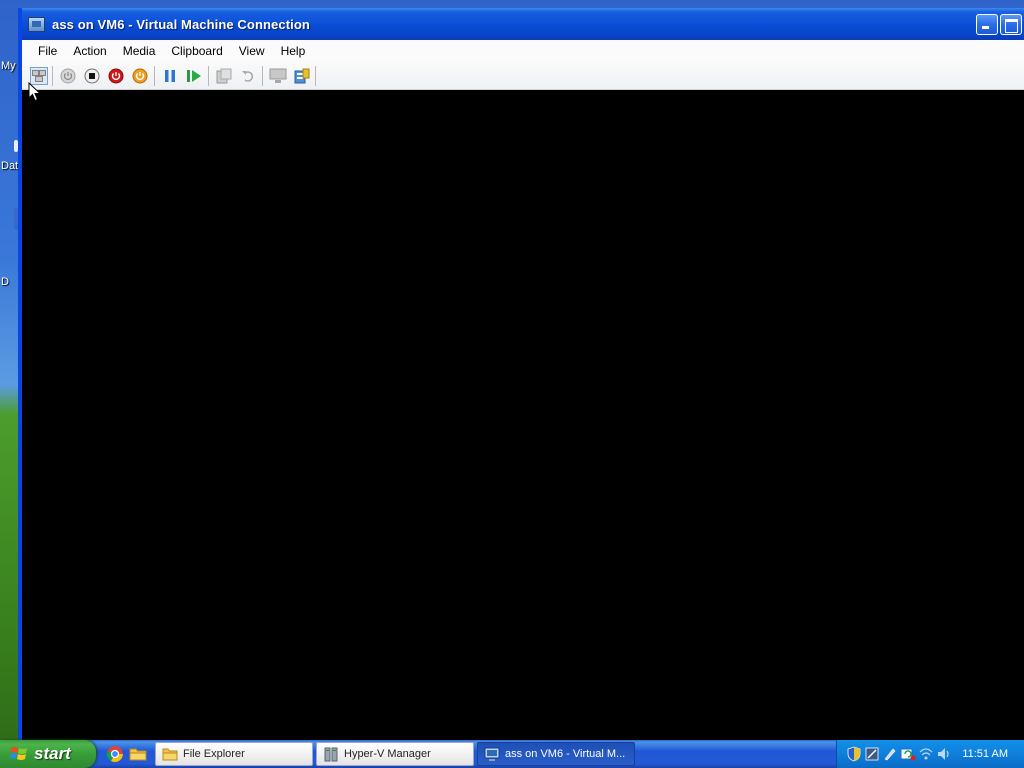 The image size is (1024, 768). I want to click on snapshot-button, so click(224, 76).